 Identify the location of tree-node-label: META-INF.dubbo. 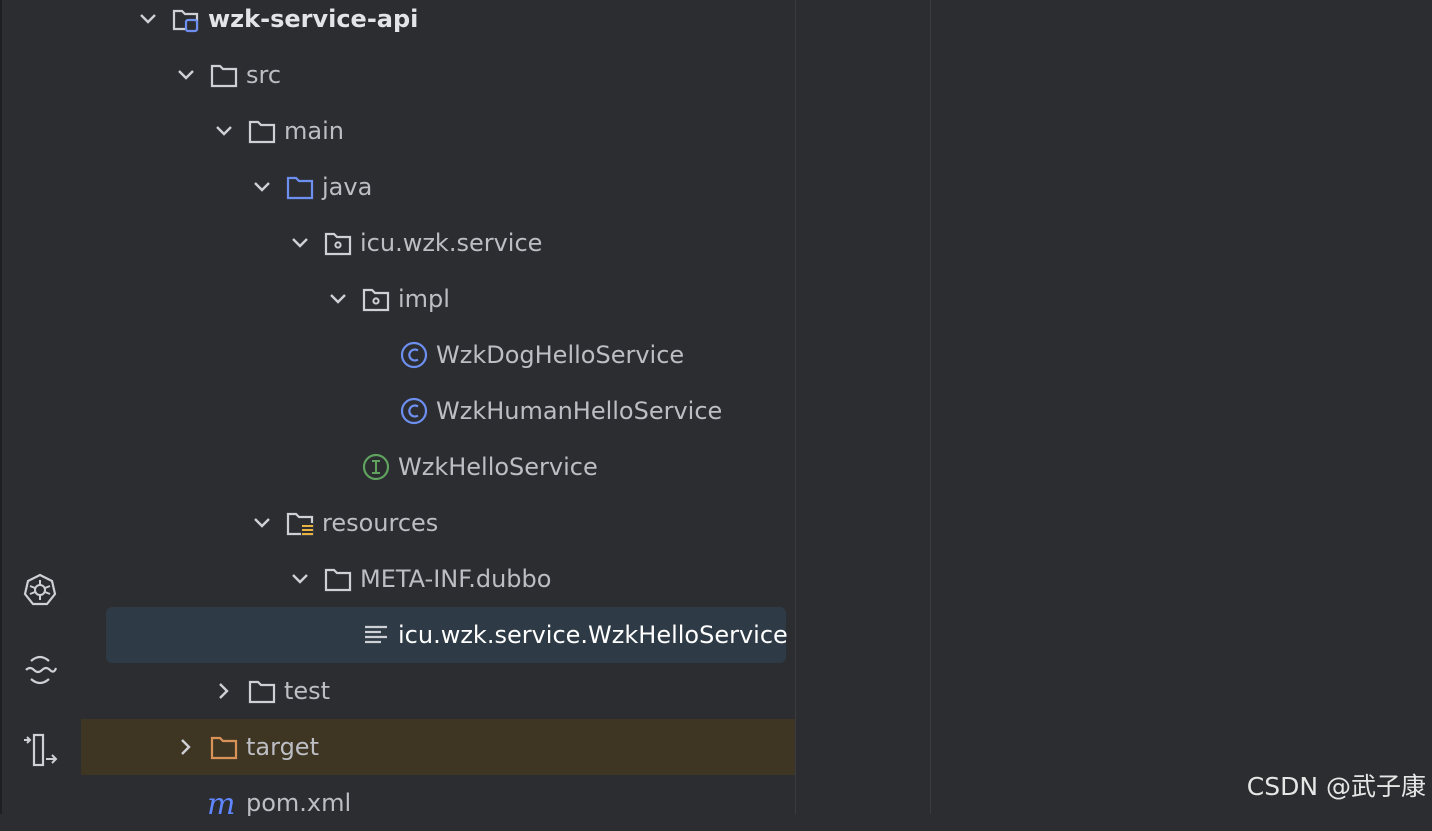
(456, 579).